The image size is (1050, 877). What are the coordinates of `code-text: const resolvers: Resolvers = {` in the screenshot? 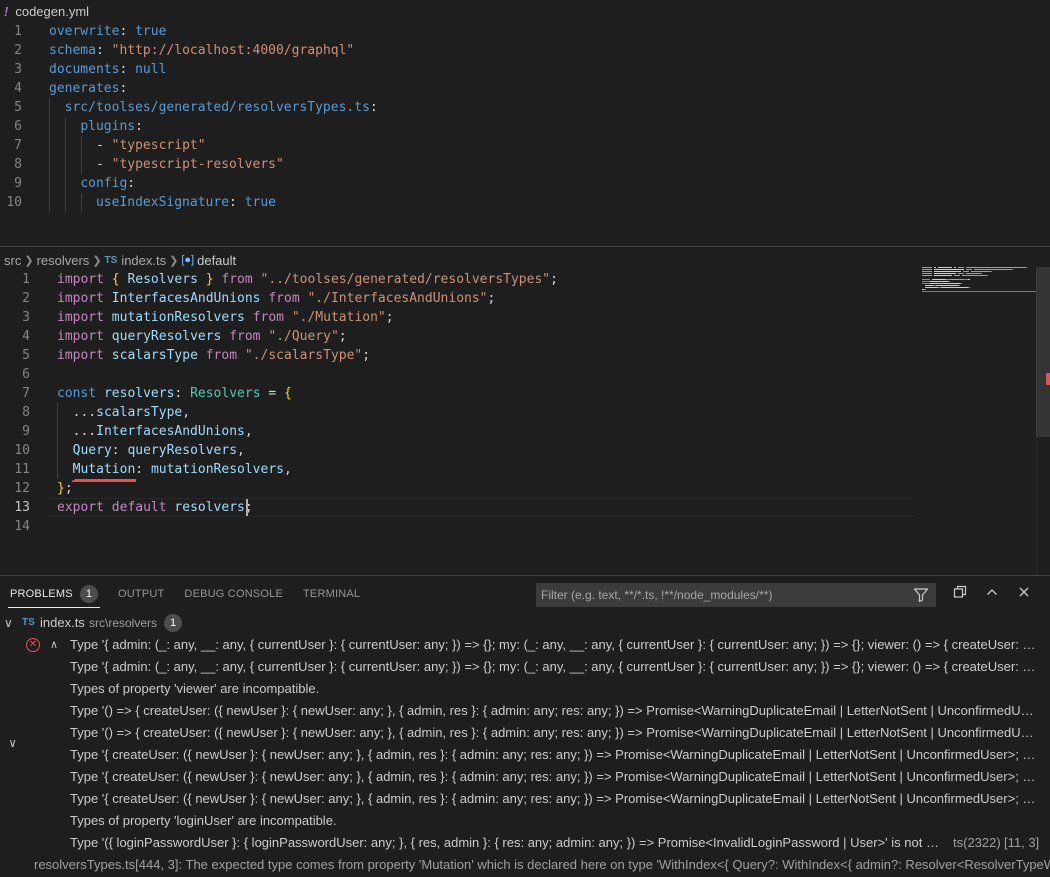 It's located at (174, 393).